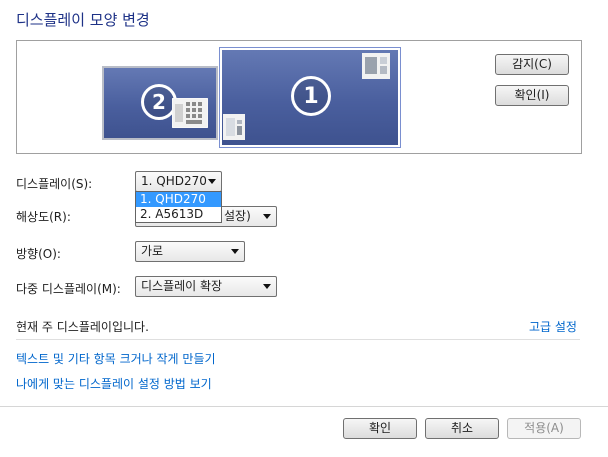  What do you see at coordinates (83, 20) in the screenshot?
I see `page-title: 디스플레이 모양 변경` at bounding box center [83, 20].